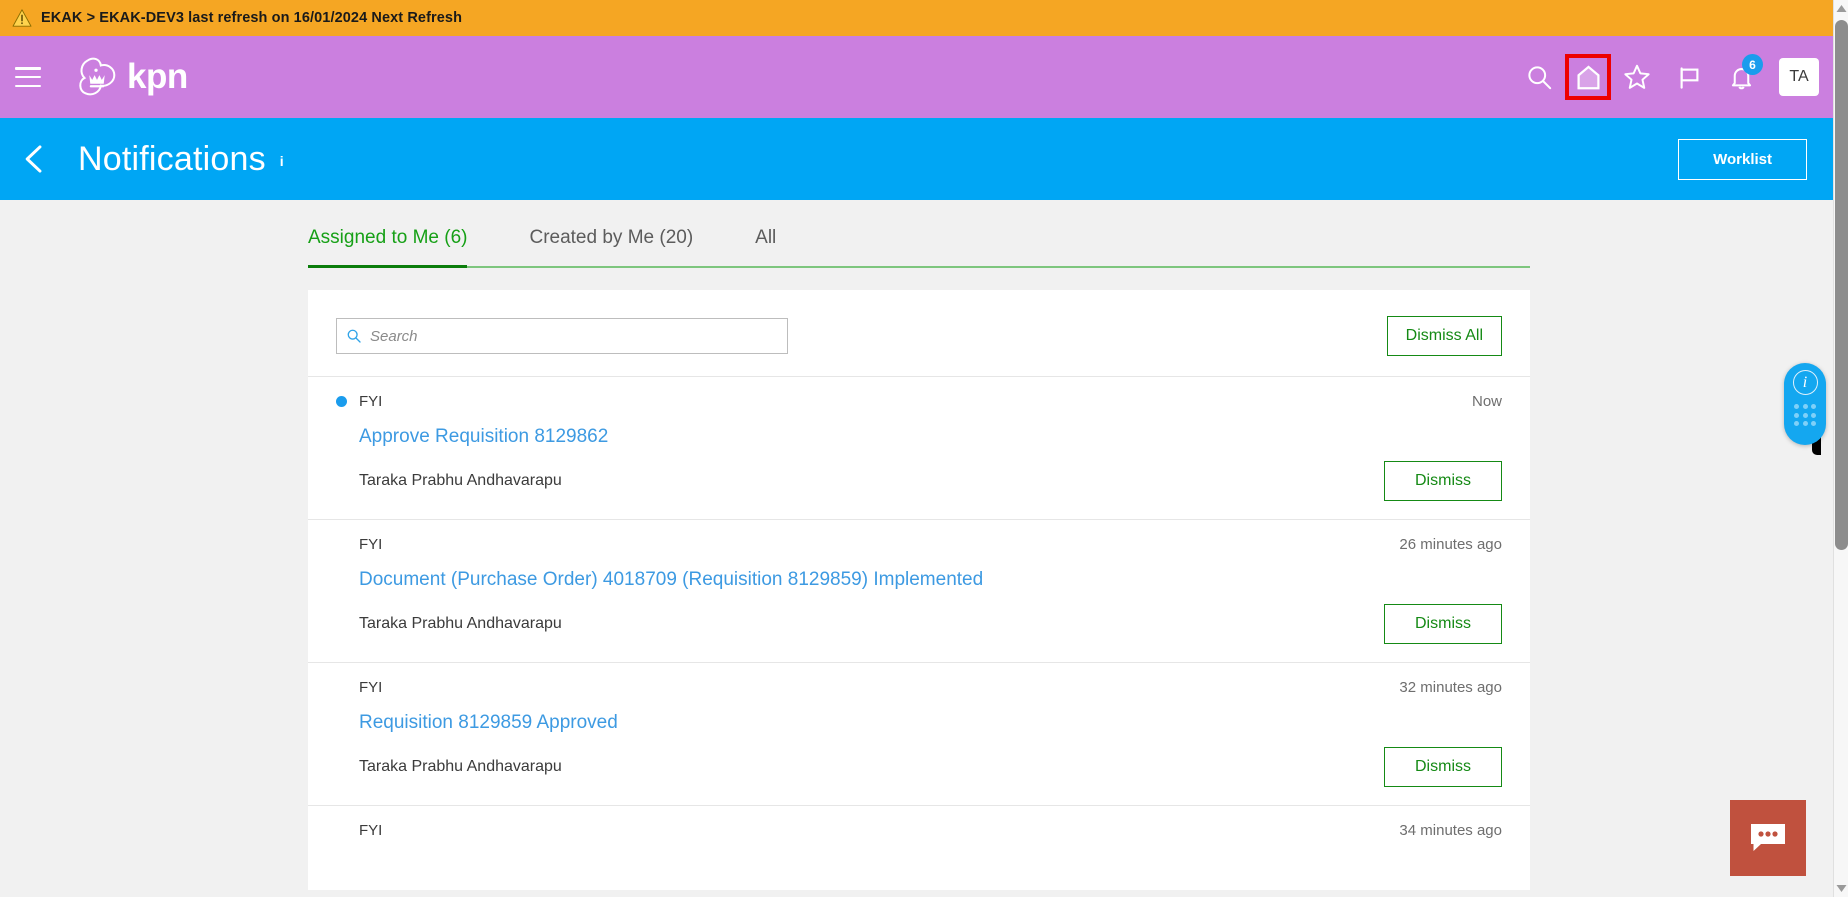 The height and width of the screenshot is (897, 1848). Describe the element at coordinates (282, 161) in the screenshot. I see `page-title-info-icon: i` at that location.